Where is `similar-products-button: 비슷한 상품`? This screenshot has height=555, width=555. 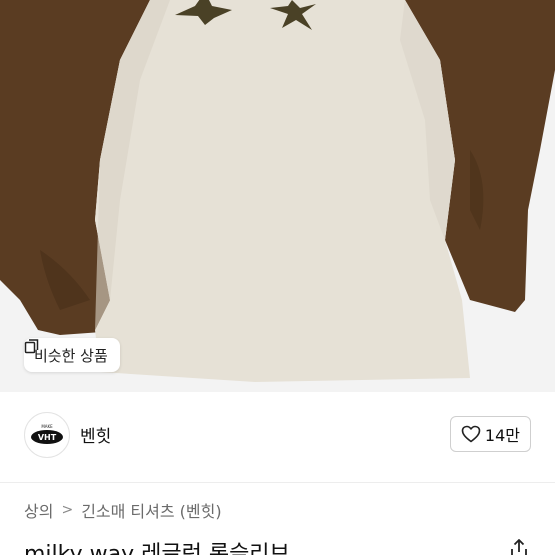 similar-products-button: 비슷한 상품 is located at coordinates (72, 355).